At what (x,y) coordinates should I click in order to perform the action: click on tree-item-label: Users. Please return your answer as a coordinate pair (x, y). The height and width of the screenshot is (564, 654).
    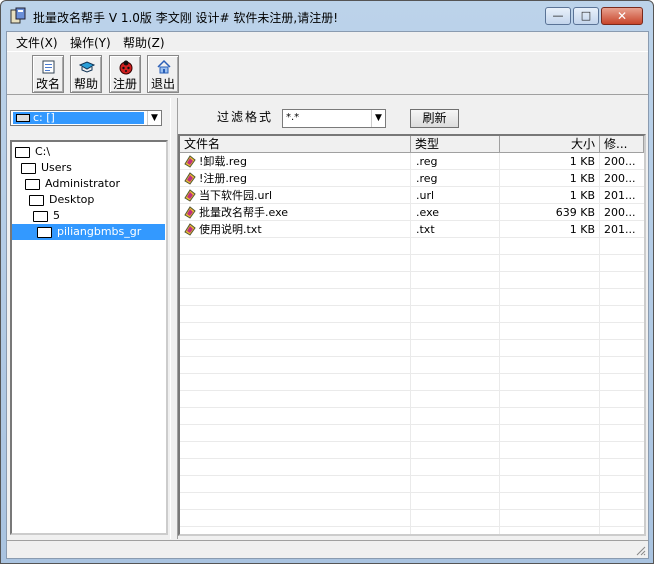
    Looking at the image, I should click on (56, 167).